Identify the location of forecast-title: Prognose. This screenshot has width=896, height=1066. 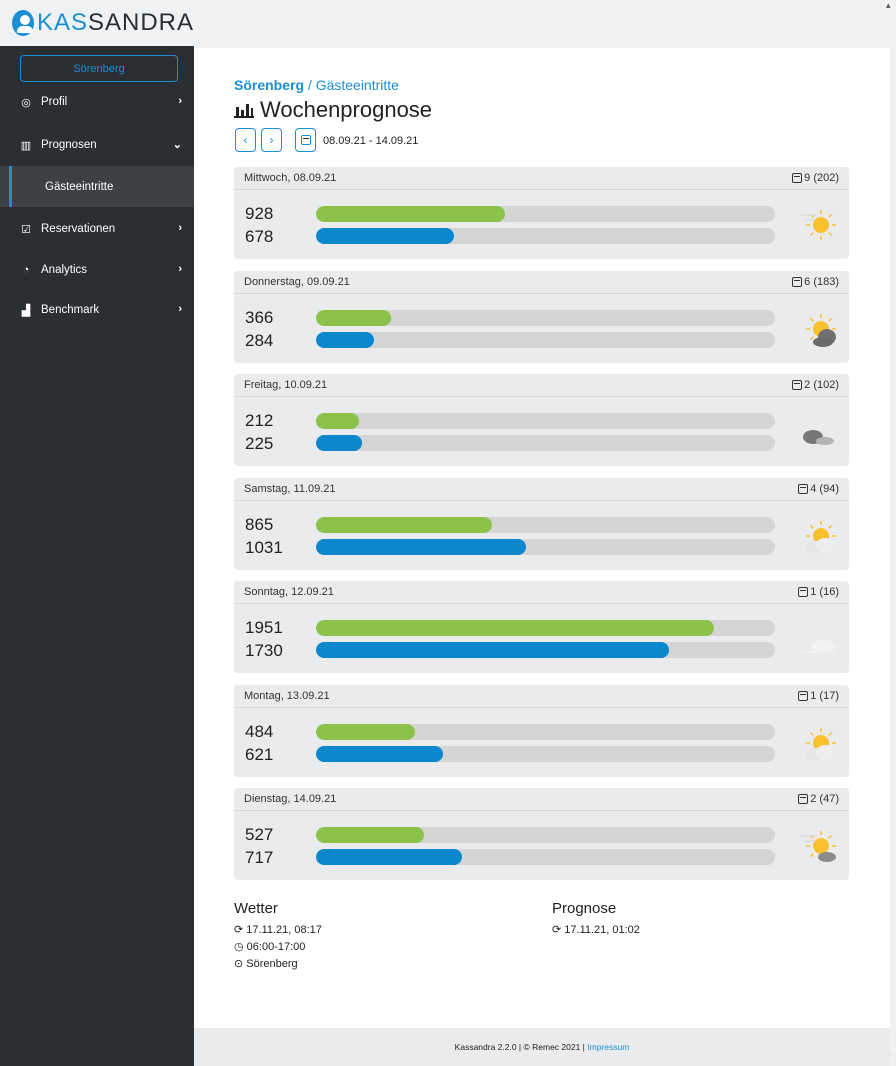
(584, 908).